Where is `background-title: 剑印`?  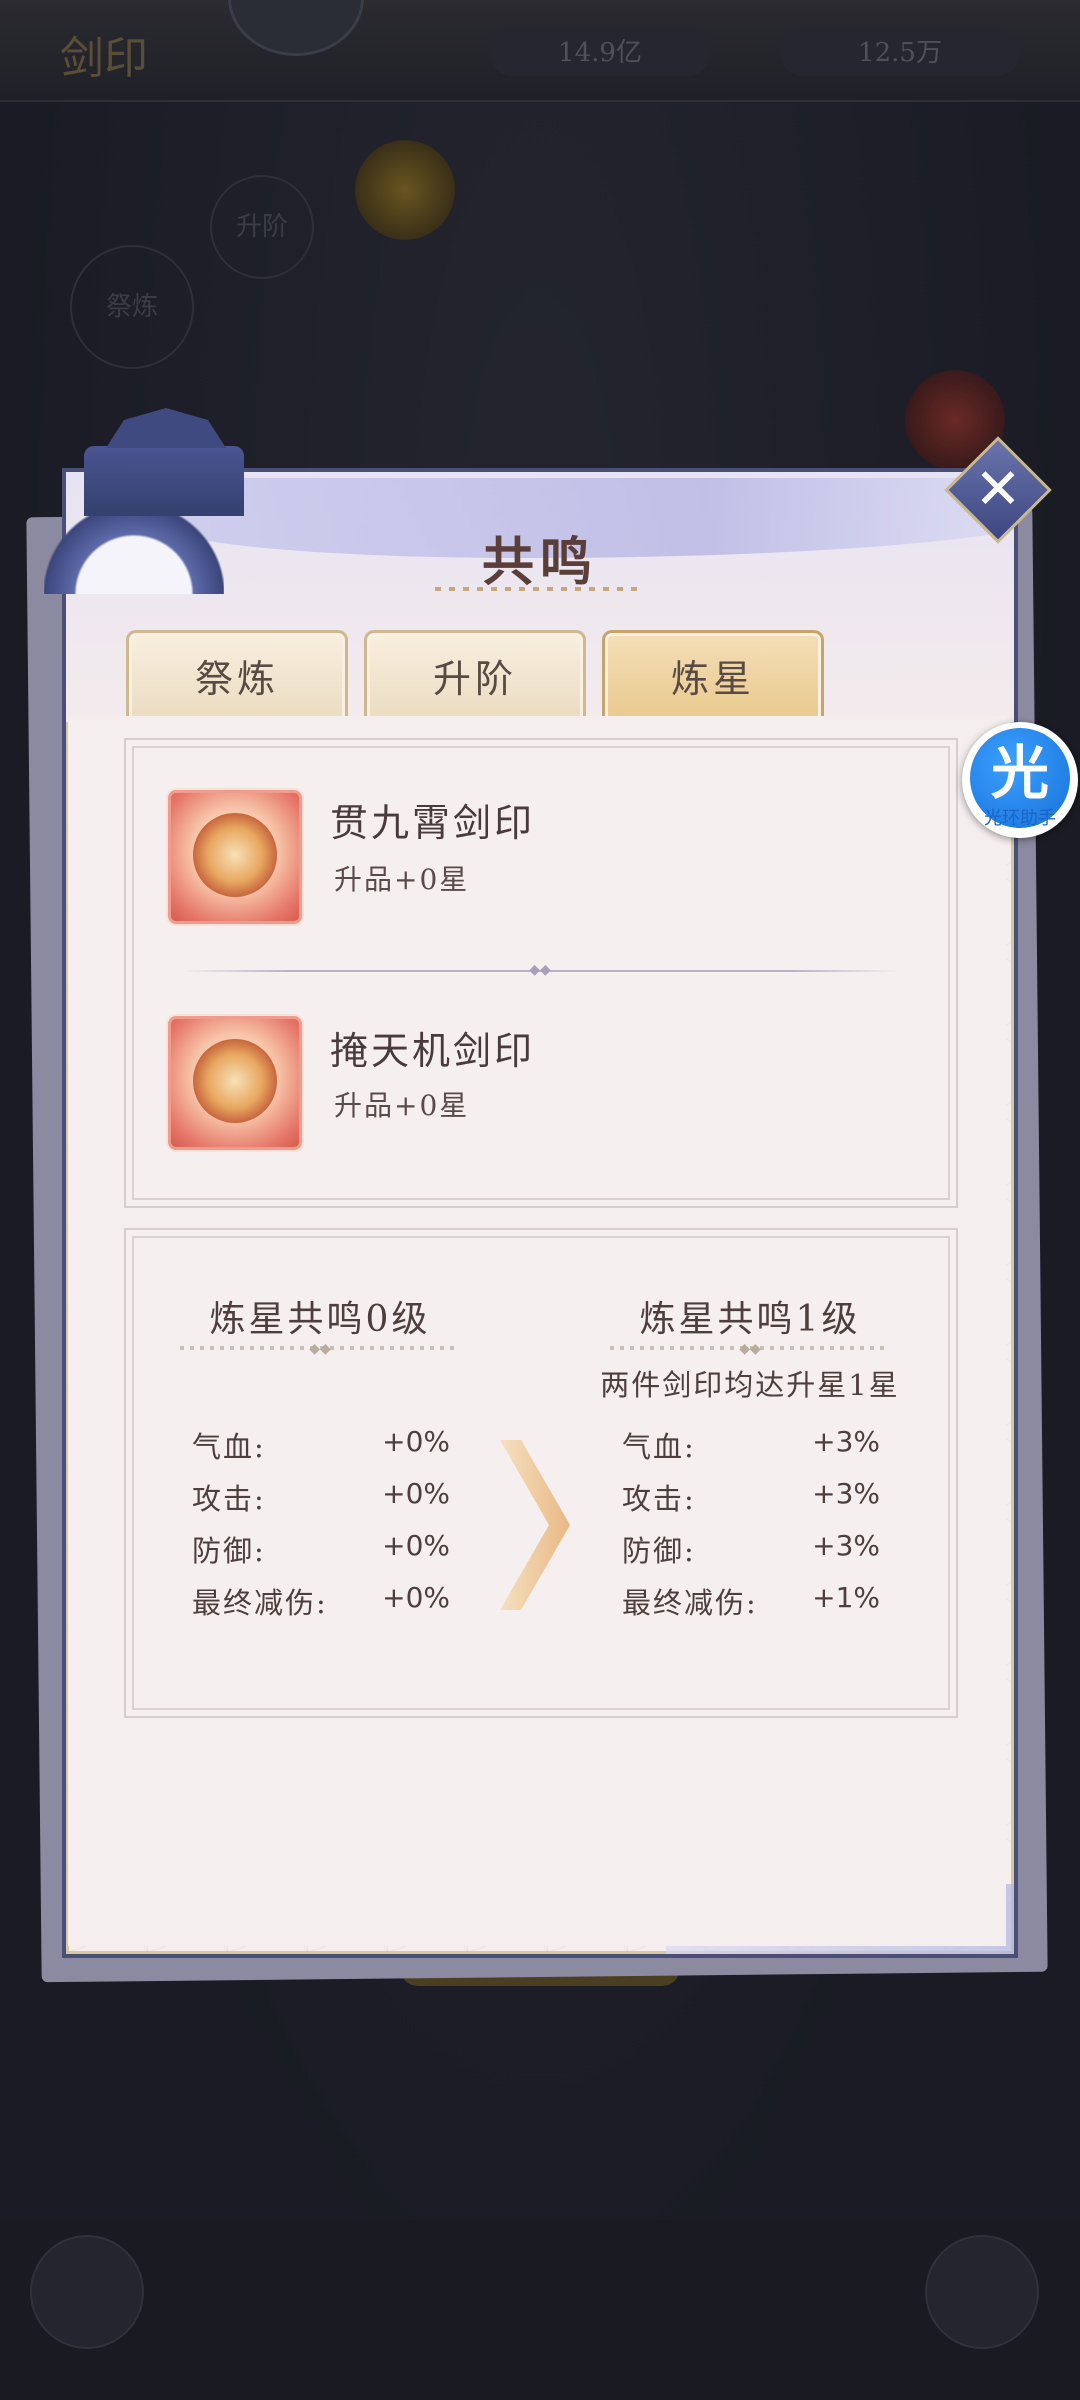 background-title: 剑印 is located at coordinates (104, 58).